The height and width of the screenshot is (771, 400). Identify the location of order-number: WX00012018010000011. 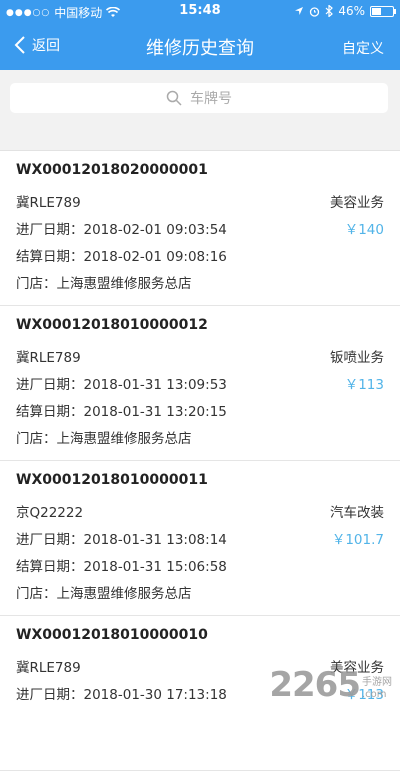
(112, 480).